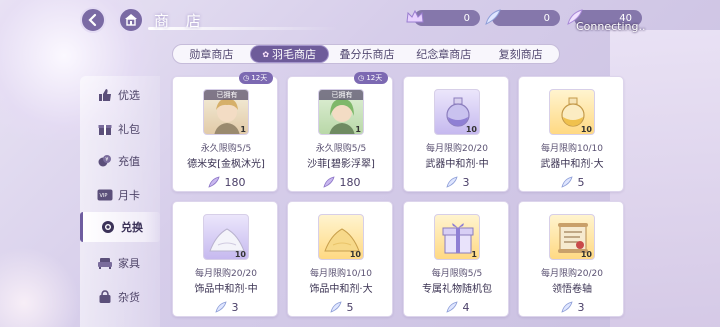  I want to click on tab-rerun-shop: 复刻商店, so click(520, 54).